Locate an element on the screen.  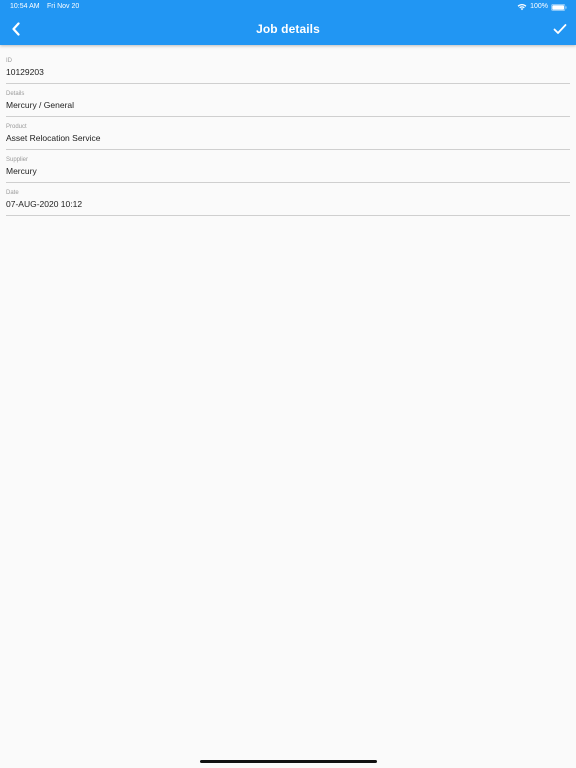
home-indicator is located at coordinates (288, 761).